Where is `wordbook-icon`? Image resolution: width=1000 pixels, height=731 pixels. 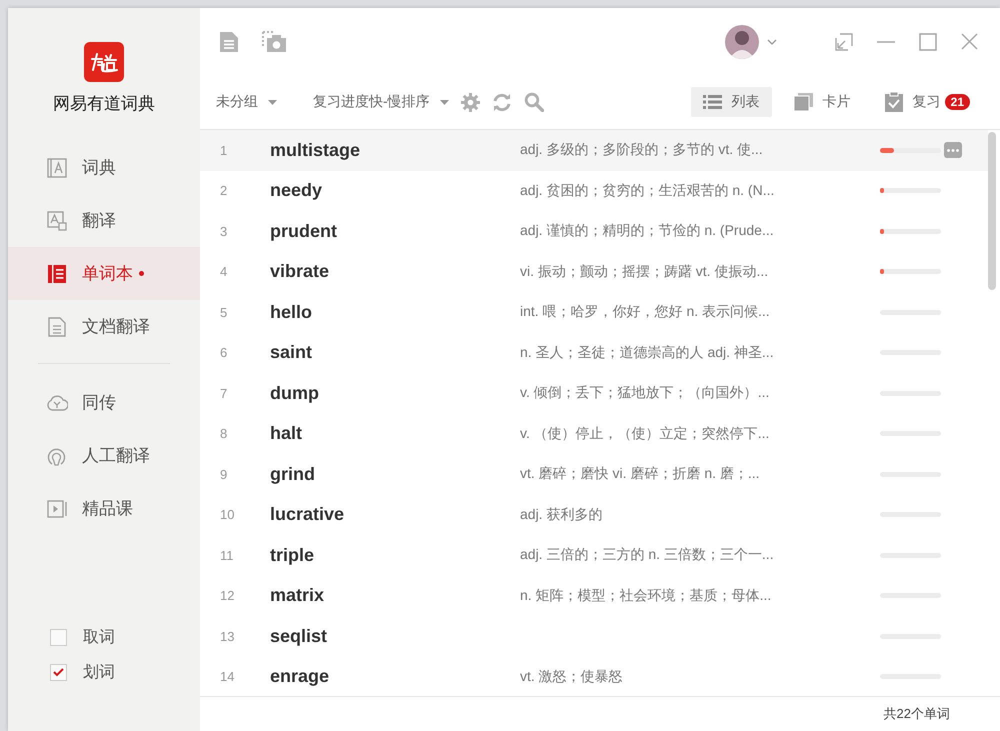 wordbook-icon is located at coordinates (57, 273).